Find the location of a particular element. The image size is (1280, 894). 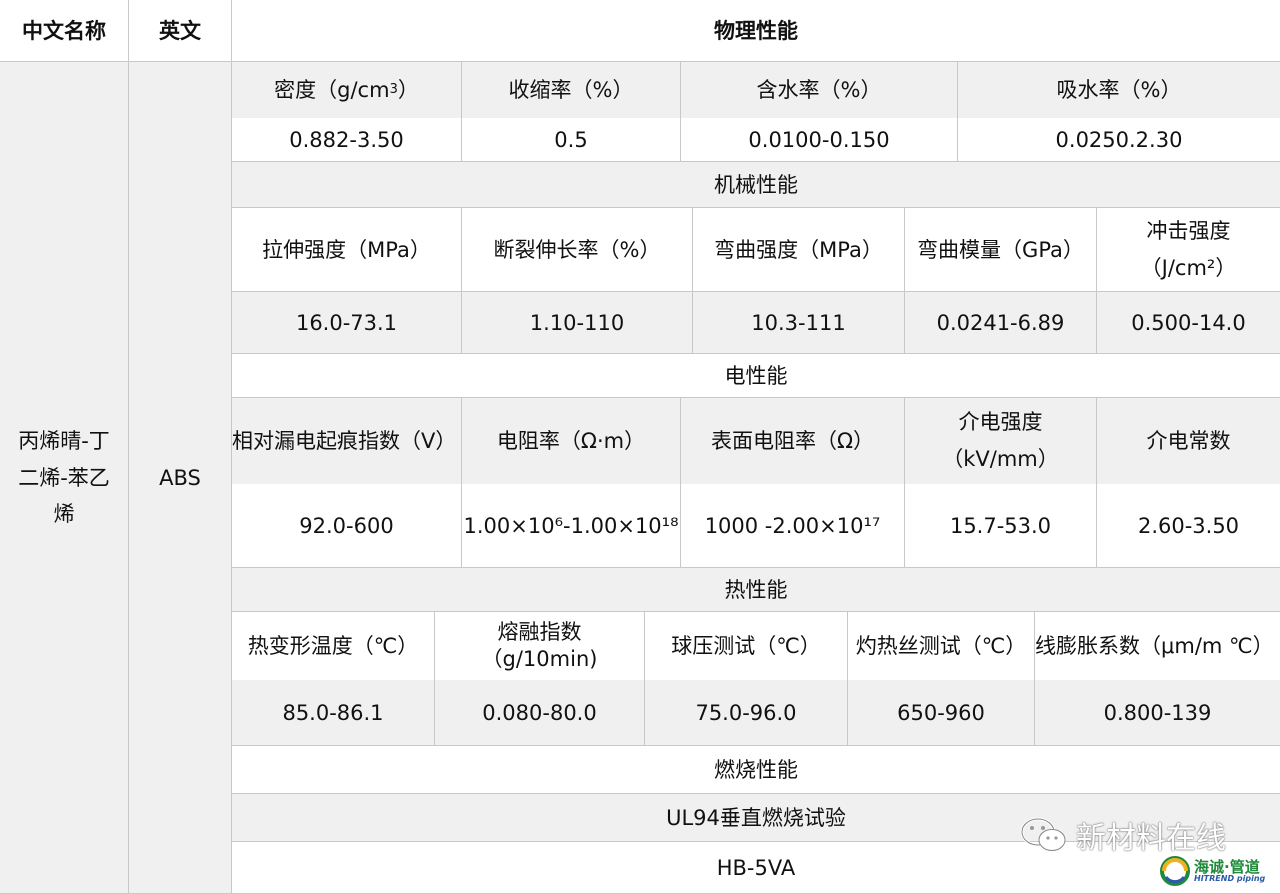

value-melt-index: 0.080-80.0 is located at coordinates (539, 713).